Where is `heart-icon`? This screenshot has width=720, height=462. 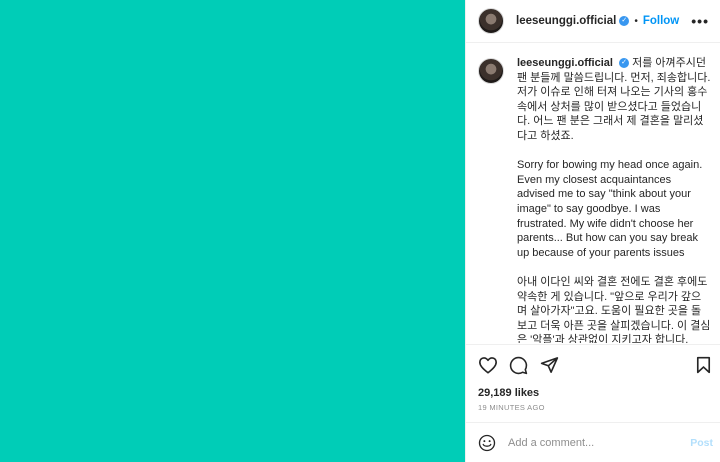
heart-icon is located at coordinates (488, 365).